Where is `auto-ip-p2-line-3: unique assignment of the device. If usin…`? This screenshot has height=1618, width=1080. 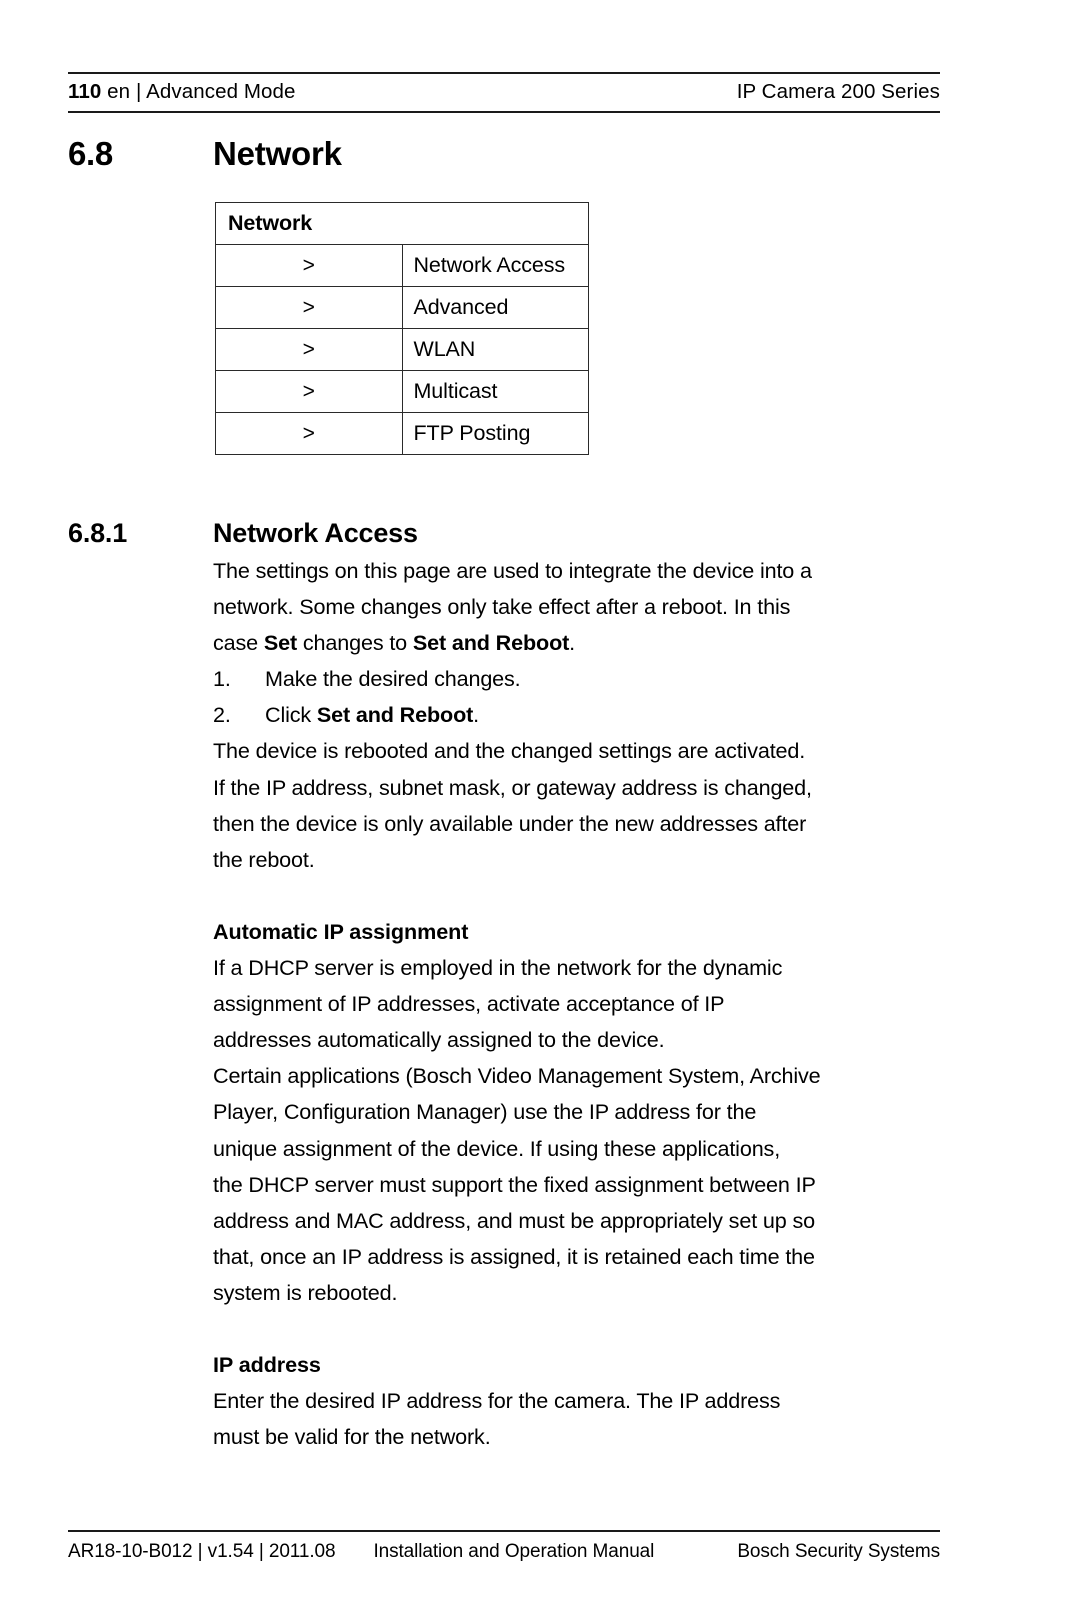 auto-ip-p2-line-3: unique assignment of the device. If usin… is located at coordinates (497, 1148).